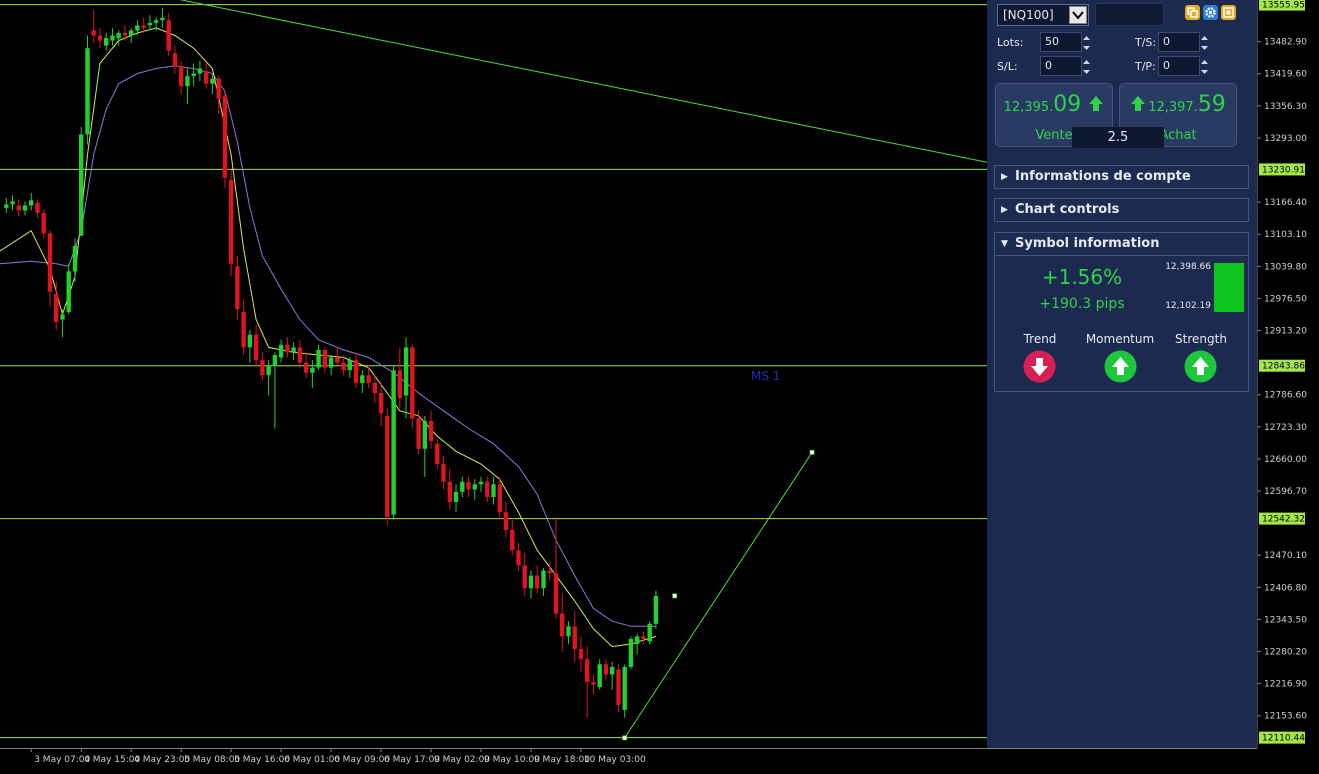 Image resolution: width=1319 pixels, height=774 pixels. I want to click on price-tick-label: 12660.00, so click(1285, 460).